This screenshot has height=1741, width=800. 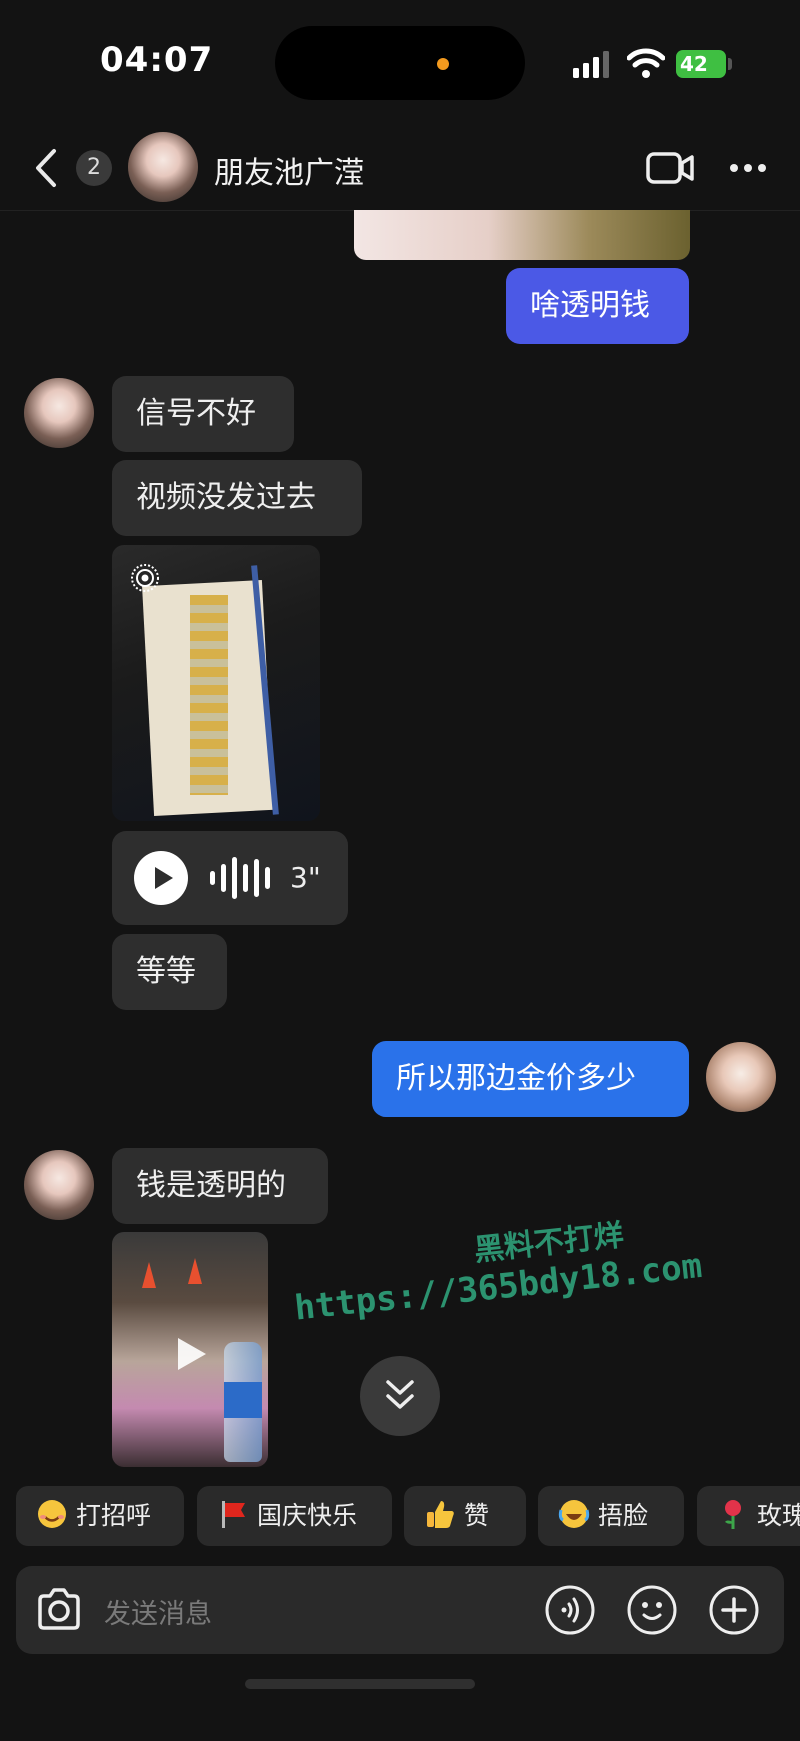 I want to click on quick-reply-rose: 玫瑰, so click(x=748, y=1516).